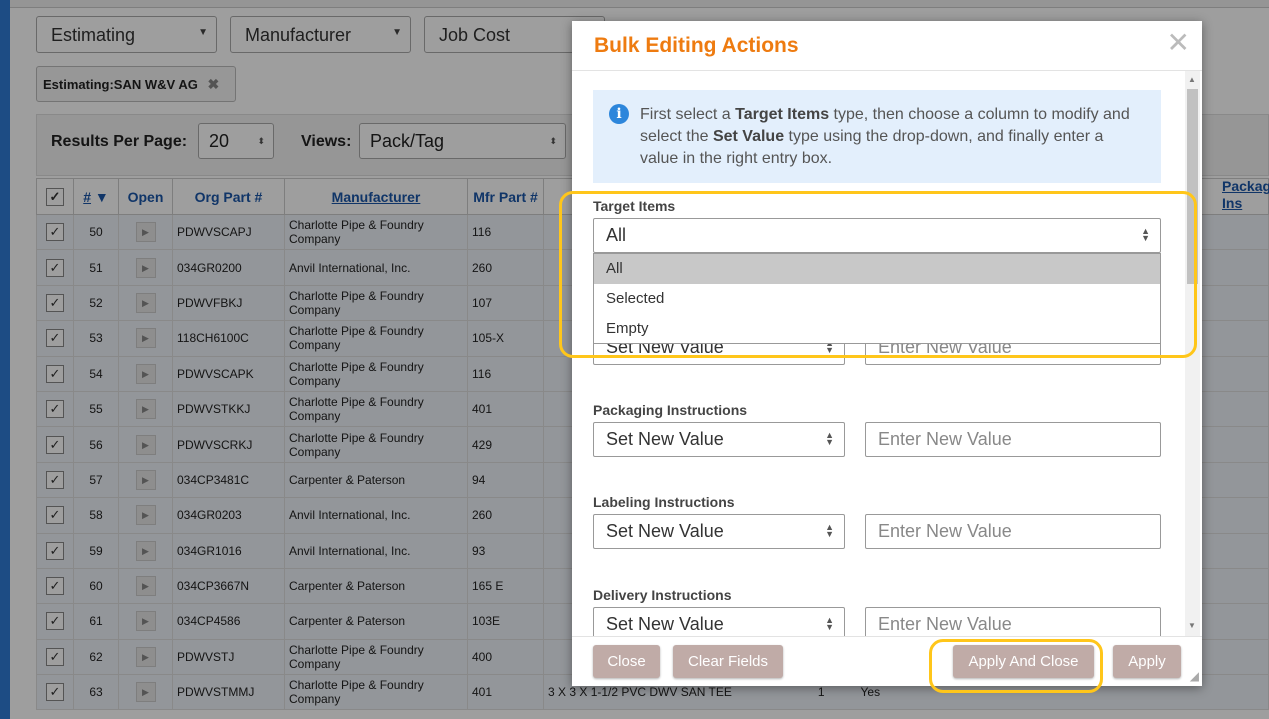 This screenshot has height=719, width=1269. Describe the element at coordinates (1013, 439) in the screenshot. I see `packaging-new-value-input: Enter New Value` at that location.